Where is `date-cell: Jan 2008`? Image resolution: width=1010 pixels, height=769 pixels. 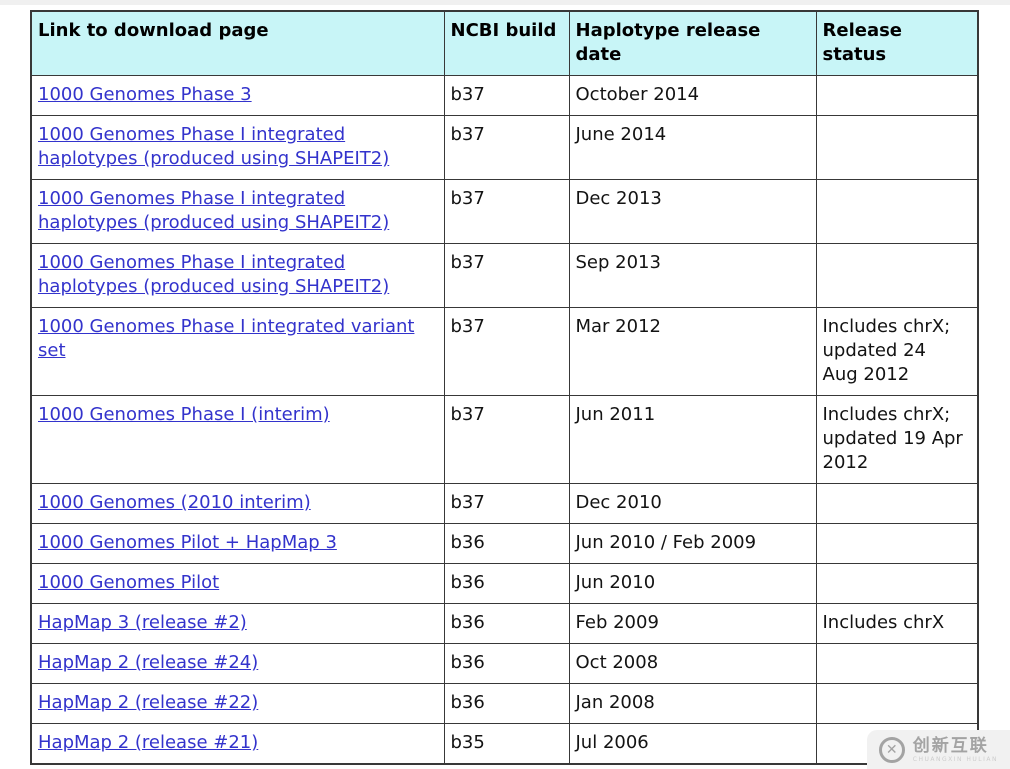 date-cell: Jan 2008 is located at coordinates (692, 703).